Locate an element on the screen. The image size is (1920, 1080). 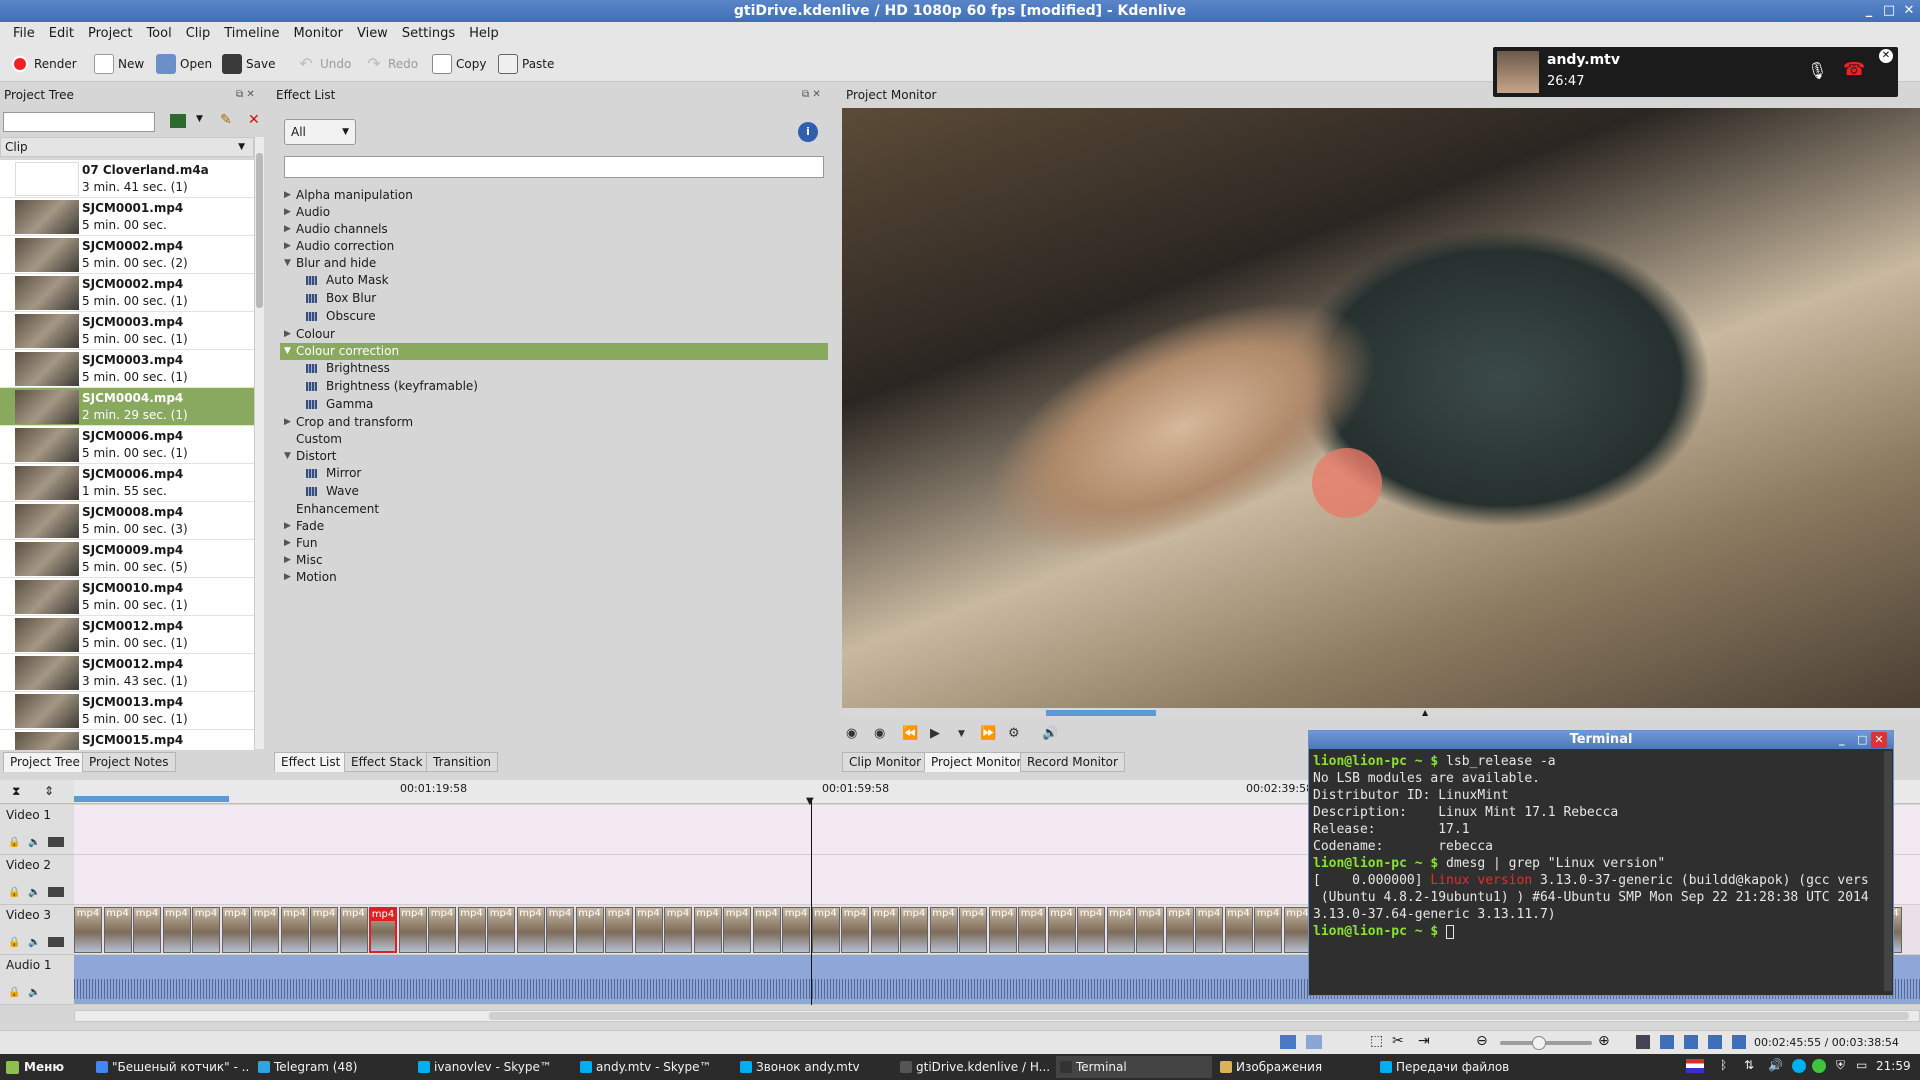
clip-row: SJCM0015.mp4 is located at coordinates (127, 740).